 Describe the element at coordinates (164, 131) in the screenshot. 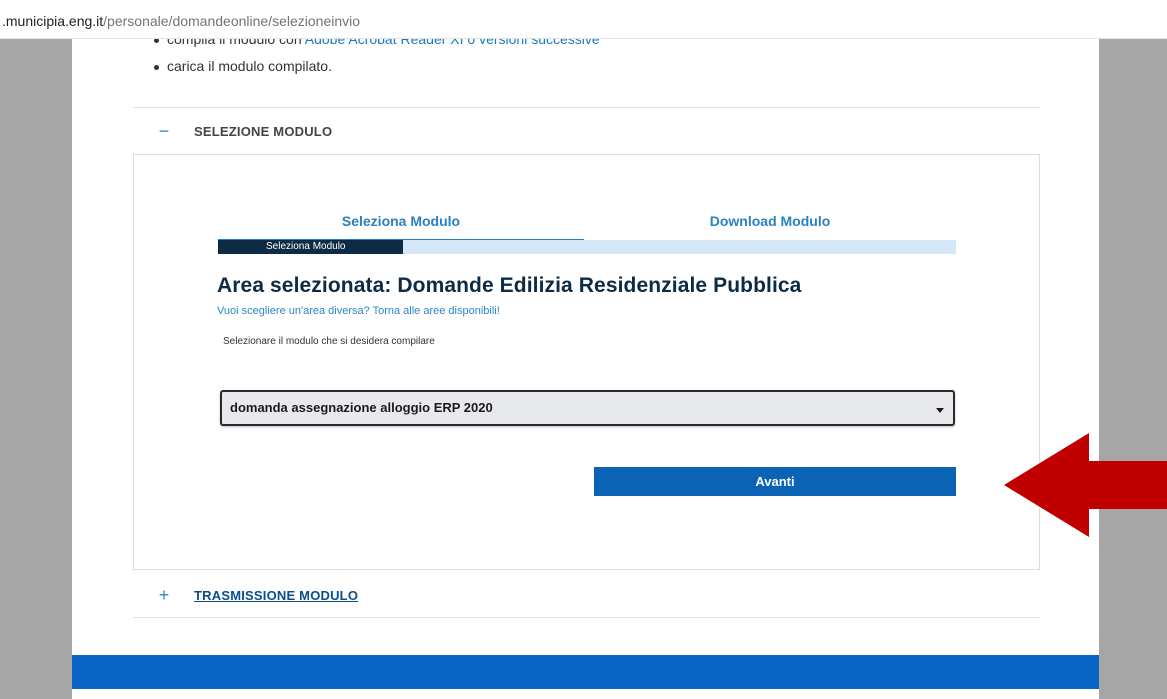

I see `collapse-minus-icon: −` at that location.